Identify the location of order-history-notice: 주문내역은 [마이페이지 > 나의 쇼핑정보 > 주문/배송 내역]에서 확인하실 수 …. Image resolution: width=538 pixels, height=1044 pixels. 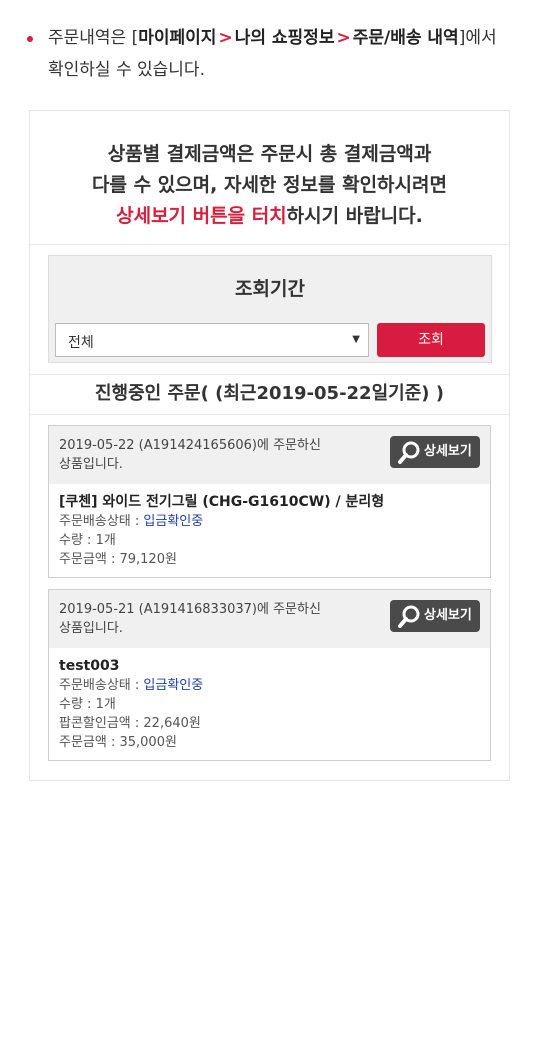
(264, 54).